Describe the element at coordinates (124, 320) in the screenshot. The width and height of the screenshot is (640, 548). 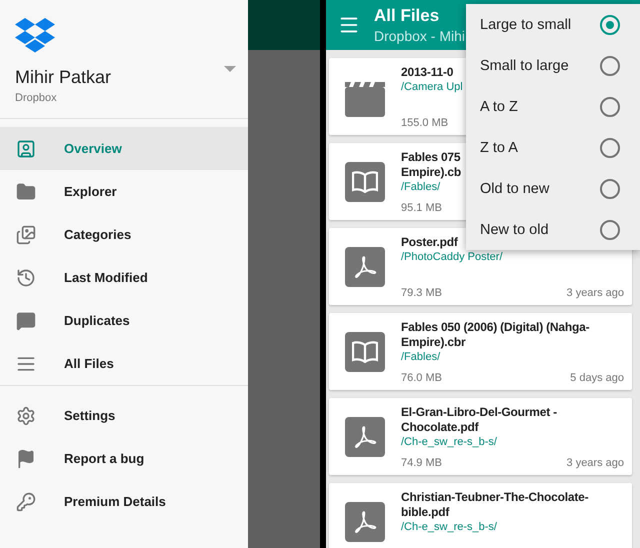
I see `drawer-item: Duplicates` at that location.